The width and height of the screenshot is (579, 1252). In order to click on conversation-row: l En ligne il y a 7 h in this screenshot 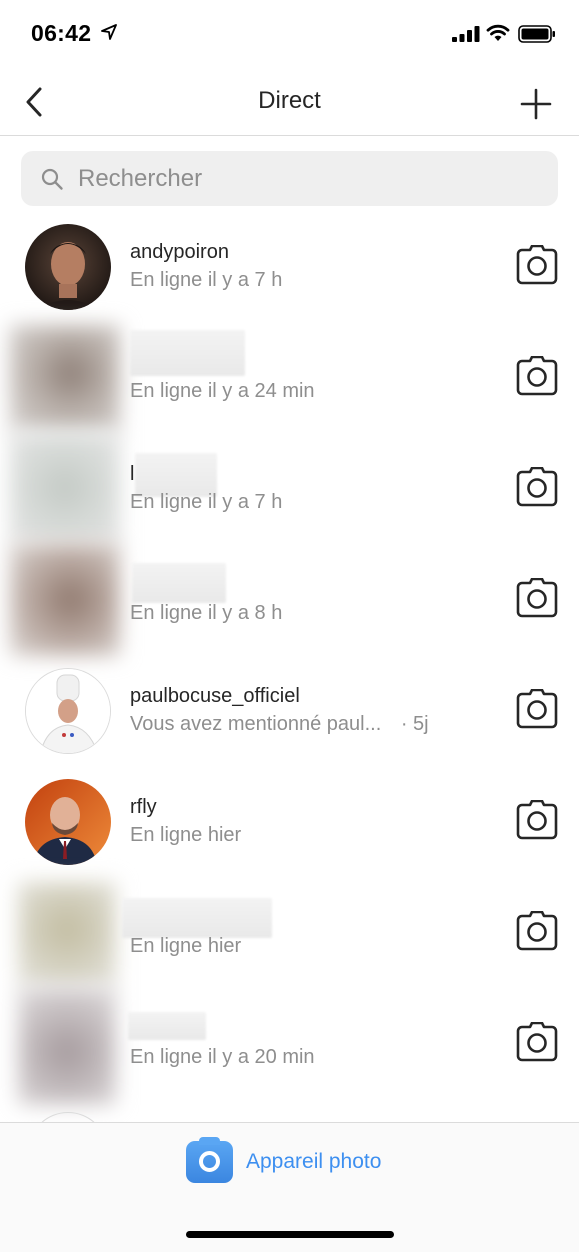, I will do `click(289, 487)`.